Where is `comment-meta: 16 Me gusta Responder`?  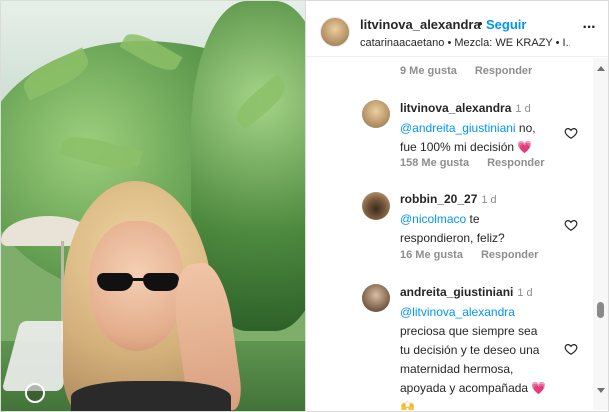
comment-meta: 16 Me gusta Responder is located at coordinates (469, 255).